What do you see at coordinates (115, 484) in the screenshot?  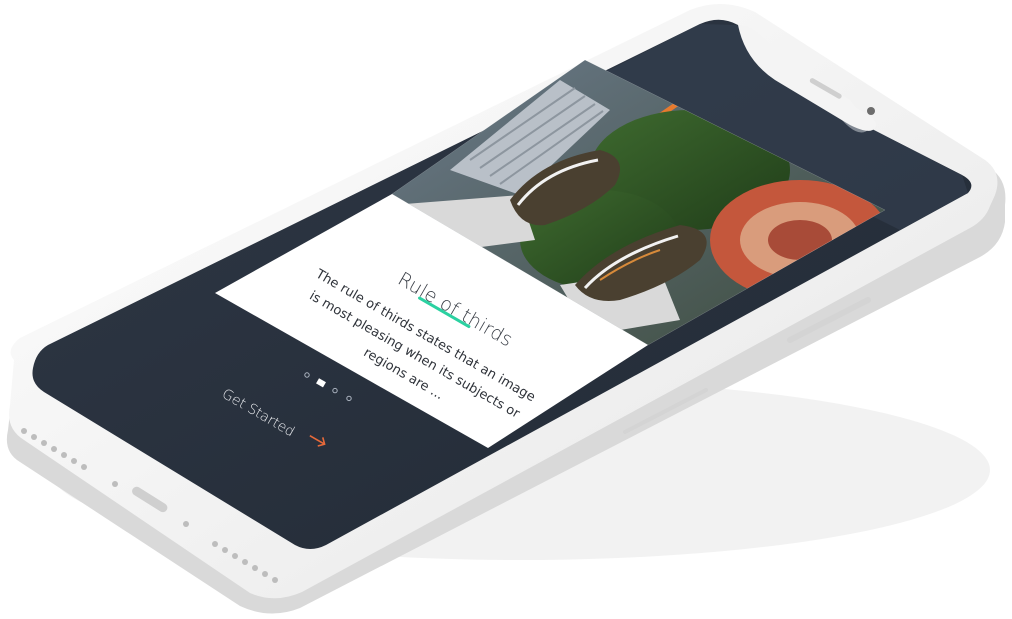 I see `screw-left` at bounding box center [115, 484].